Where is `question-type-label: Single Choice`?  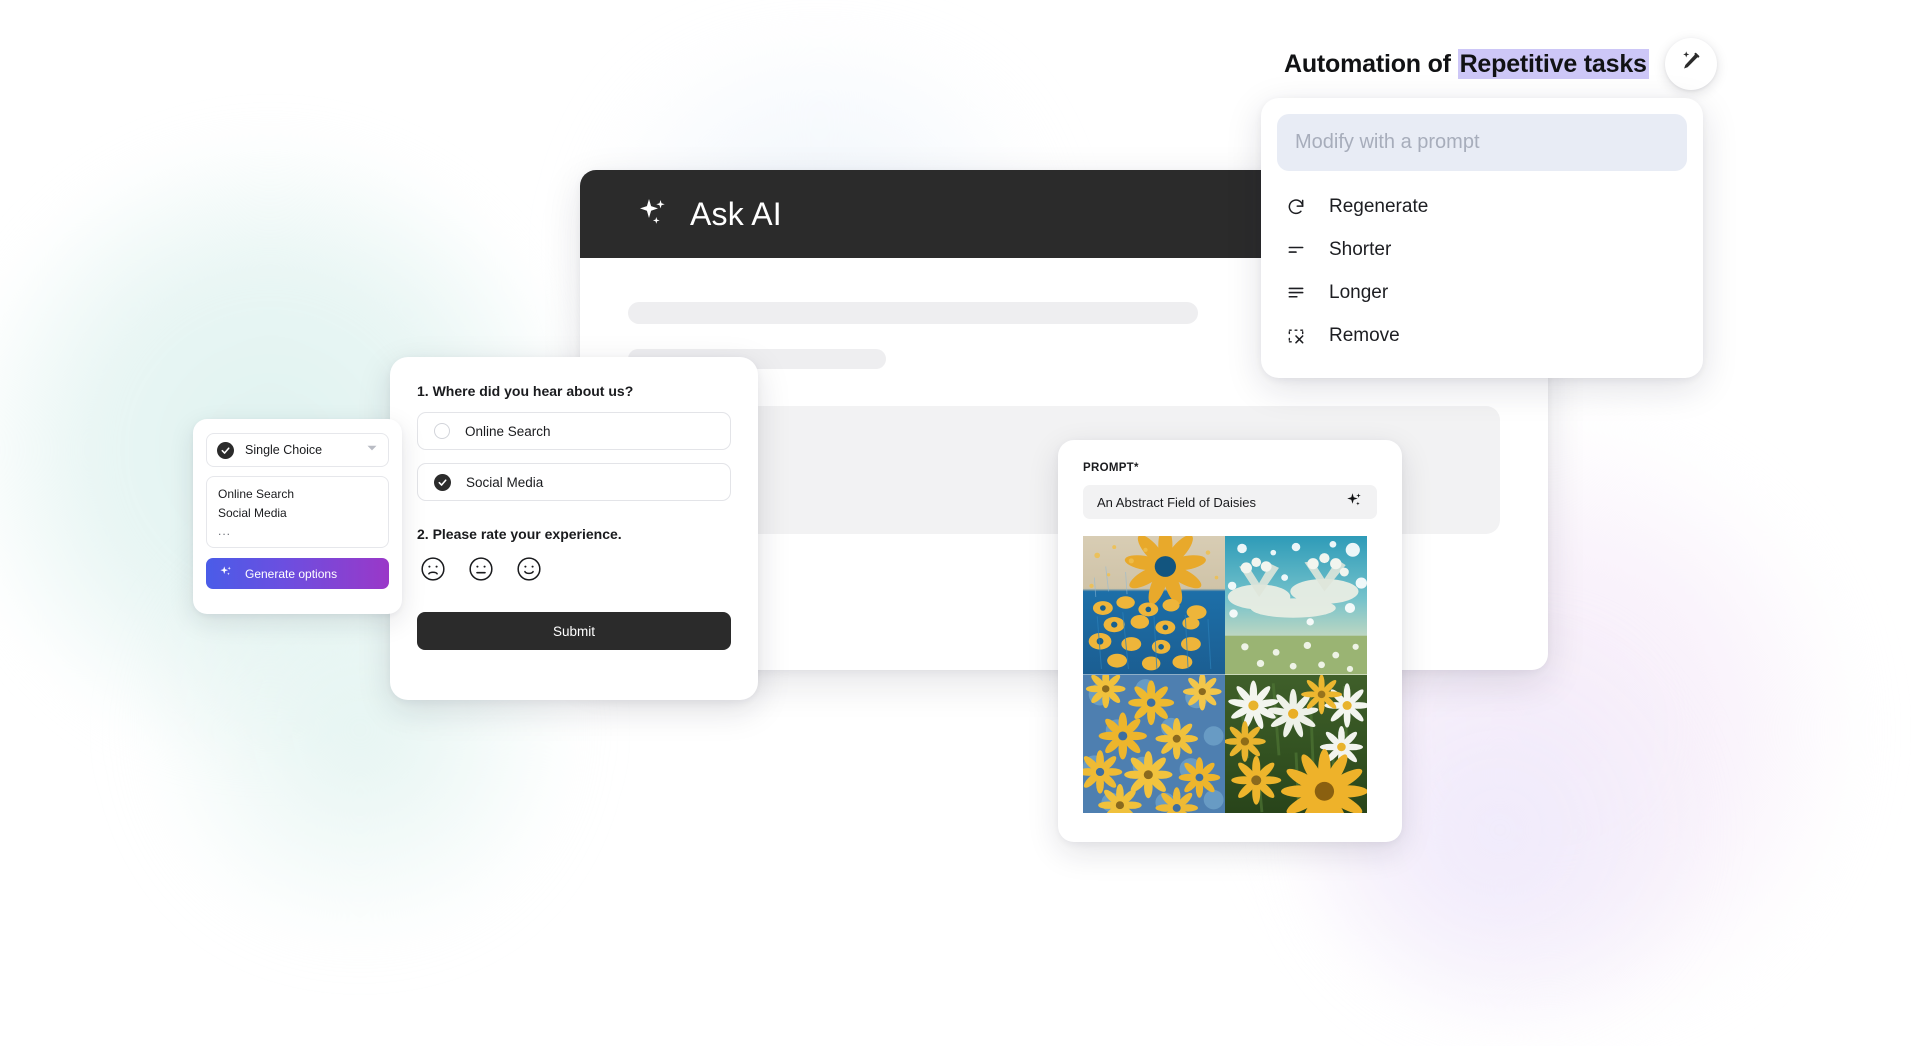 question-type-label: Single Choice is located at coordinates (284, 450).